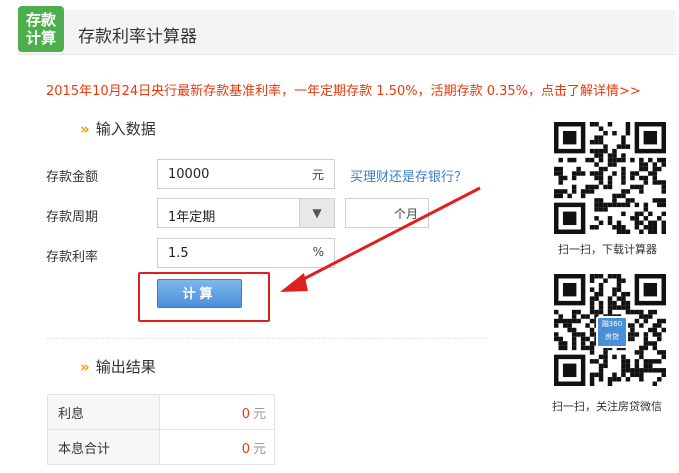  I want to click on calculate-button: 计算, so click(199, 293).